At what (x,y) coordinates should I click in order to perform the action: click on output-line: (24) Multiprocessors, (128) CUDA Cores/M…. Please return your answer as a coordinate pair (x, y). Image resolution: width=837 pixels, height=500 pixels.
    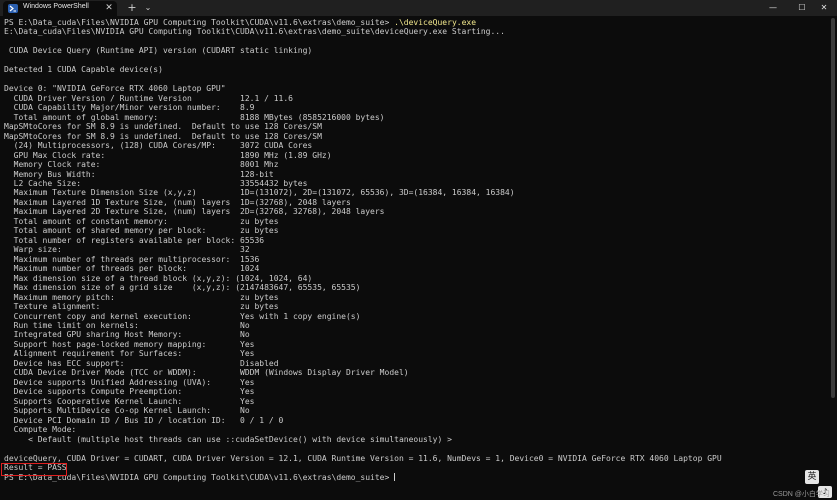
    Looking at the image, I should click on (158, 146).